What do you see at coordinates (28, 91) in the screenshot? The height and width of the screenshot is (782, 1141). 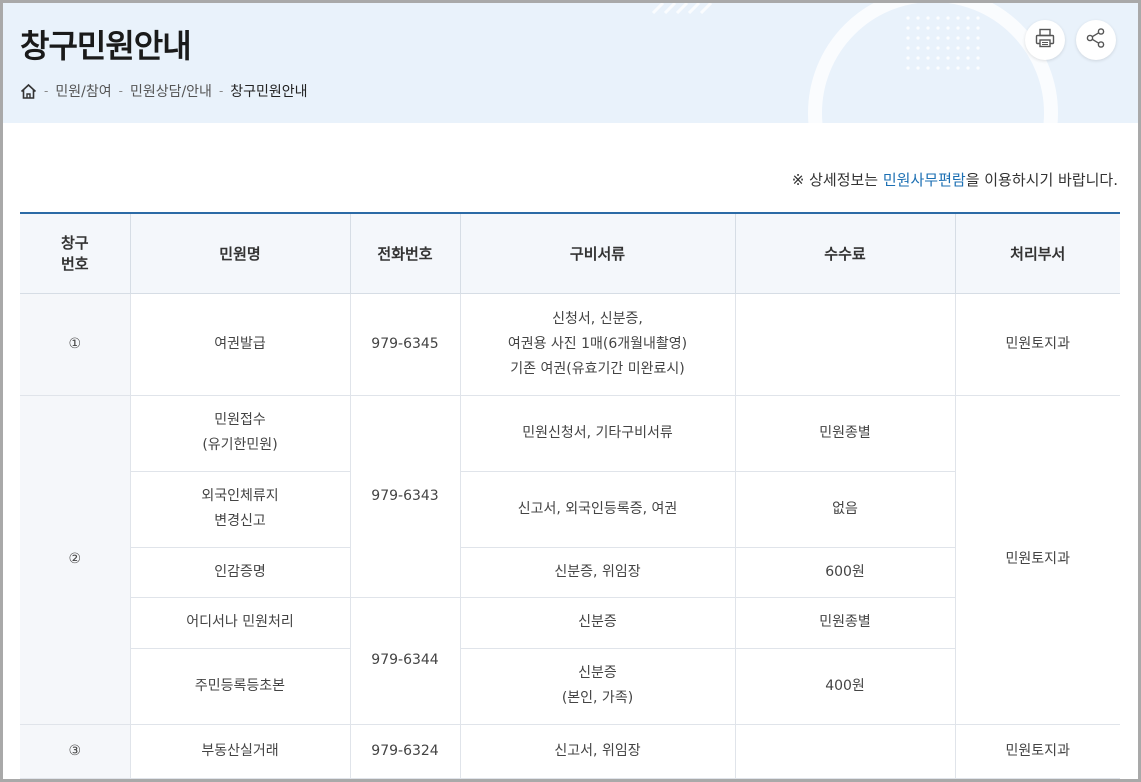 I see `home-icon` at bounding box center [28, 91].